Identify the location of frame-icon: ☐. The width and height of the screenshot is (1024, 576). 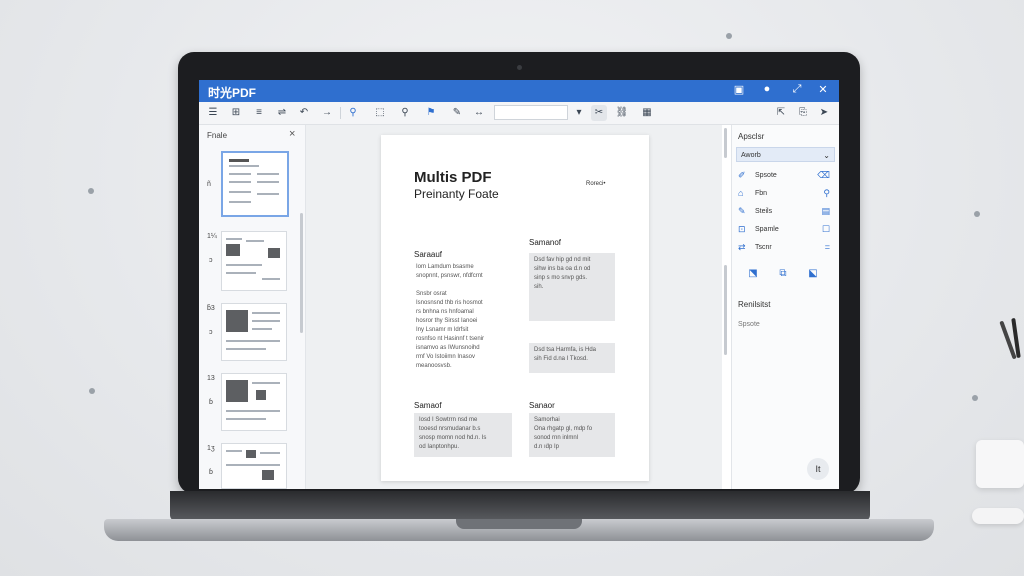
(826, 229).